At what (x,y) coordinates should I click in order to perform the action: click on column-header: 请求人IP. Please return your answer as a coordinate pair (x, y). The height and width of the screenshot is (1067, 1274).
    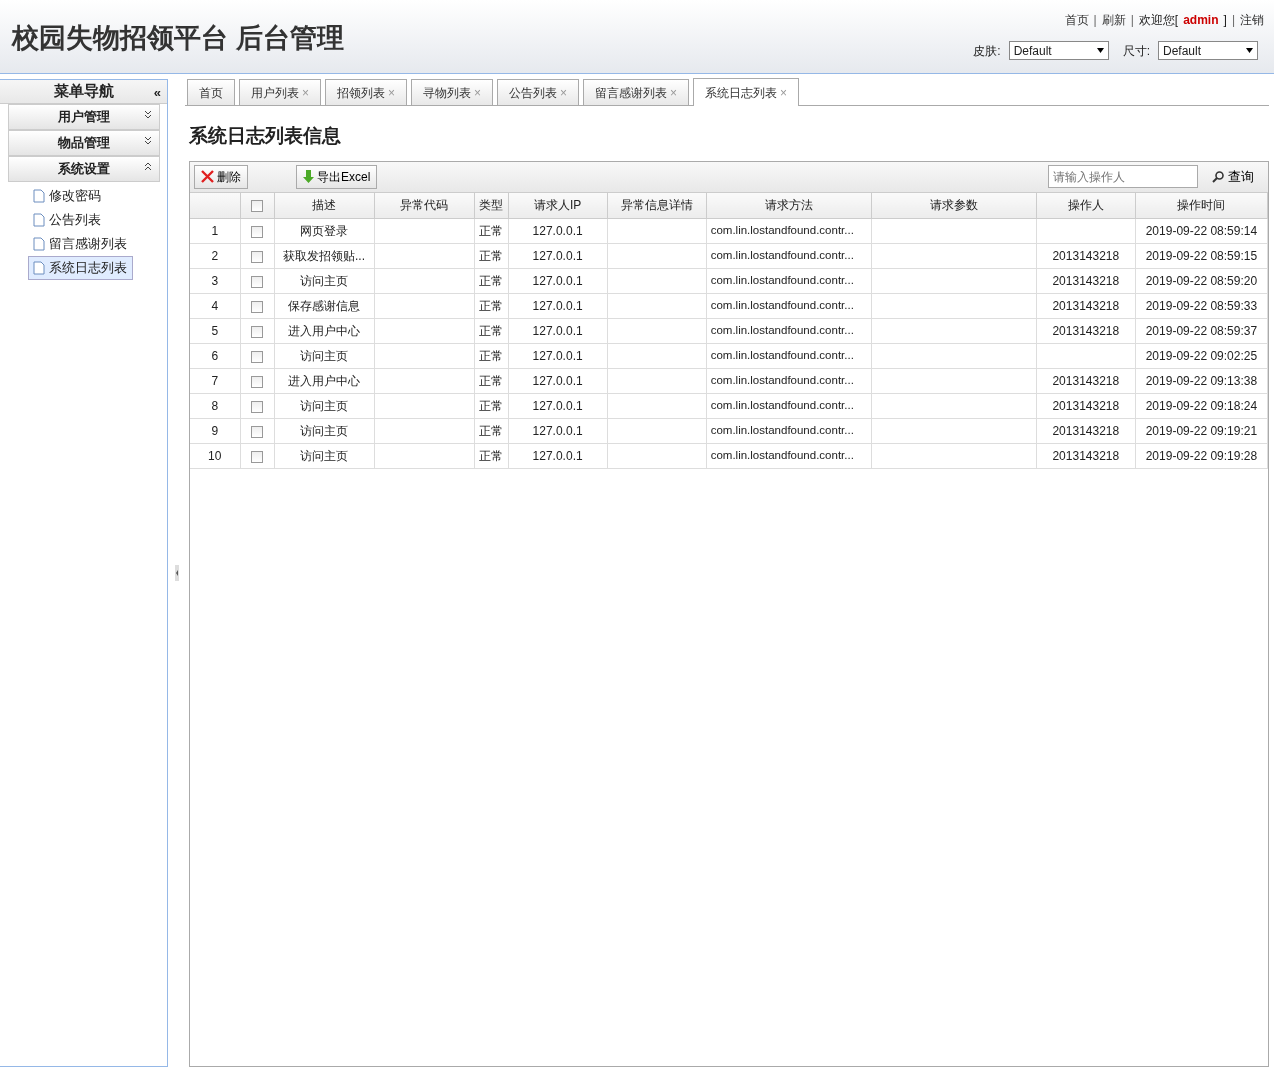
    Looking at the image, I should click on (558, 205).